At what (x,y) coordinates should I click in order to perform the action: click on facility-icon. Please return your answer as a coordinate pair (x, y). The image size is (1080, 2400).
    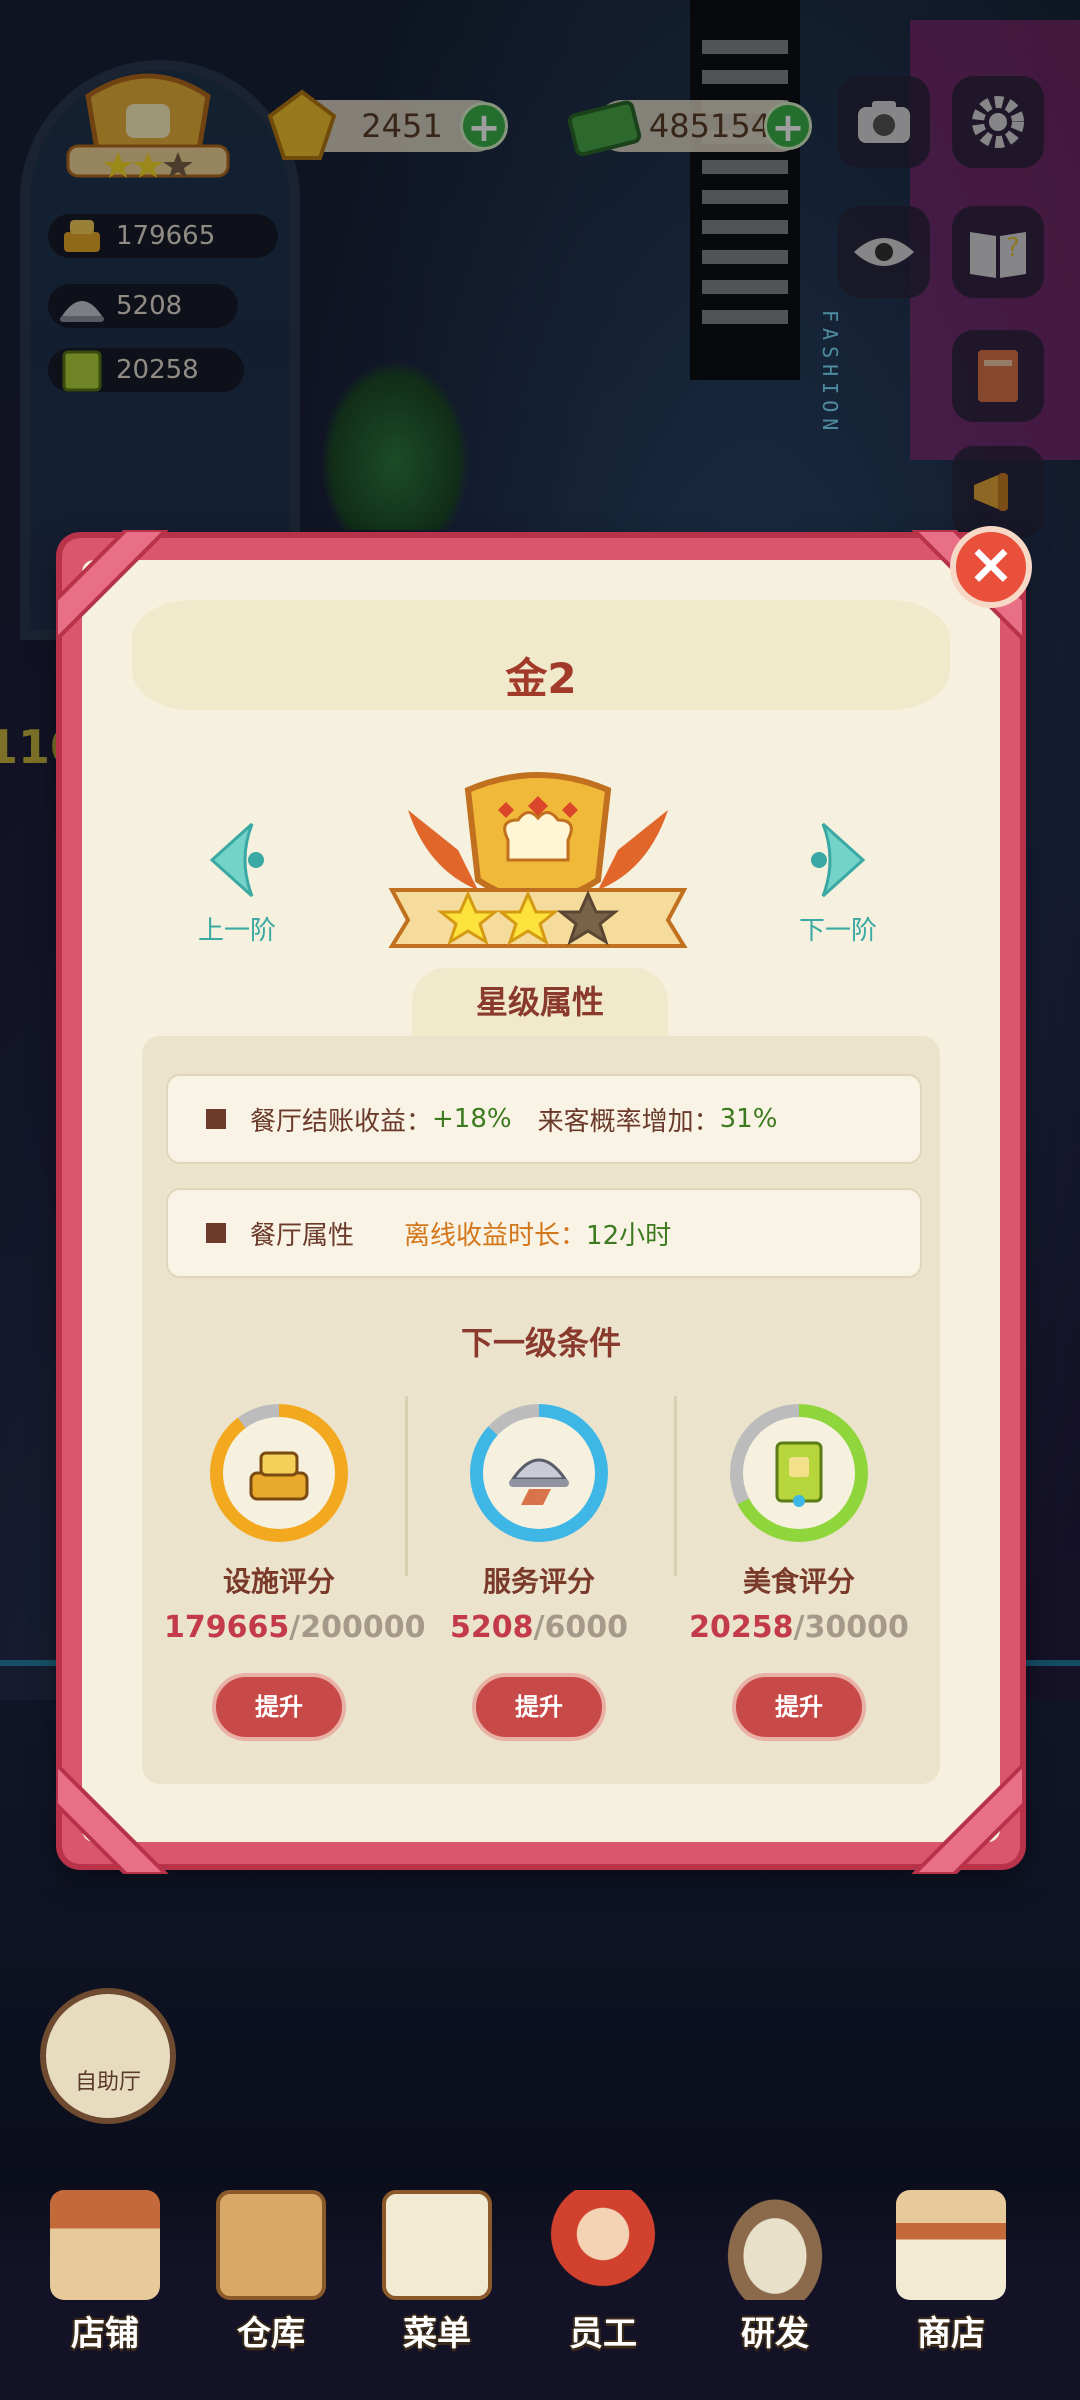
    Looking at the image, I should click on (279, 1476).